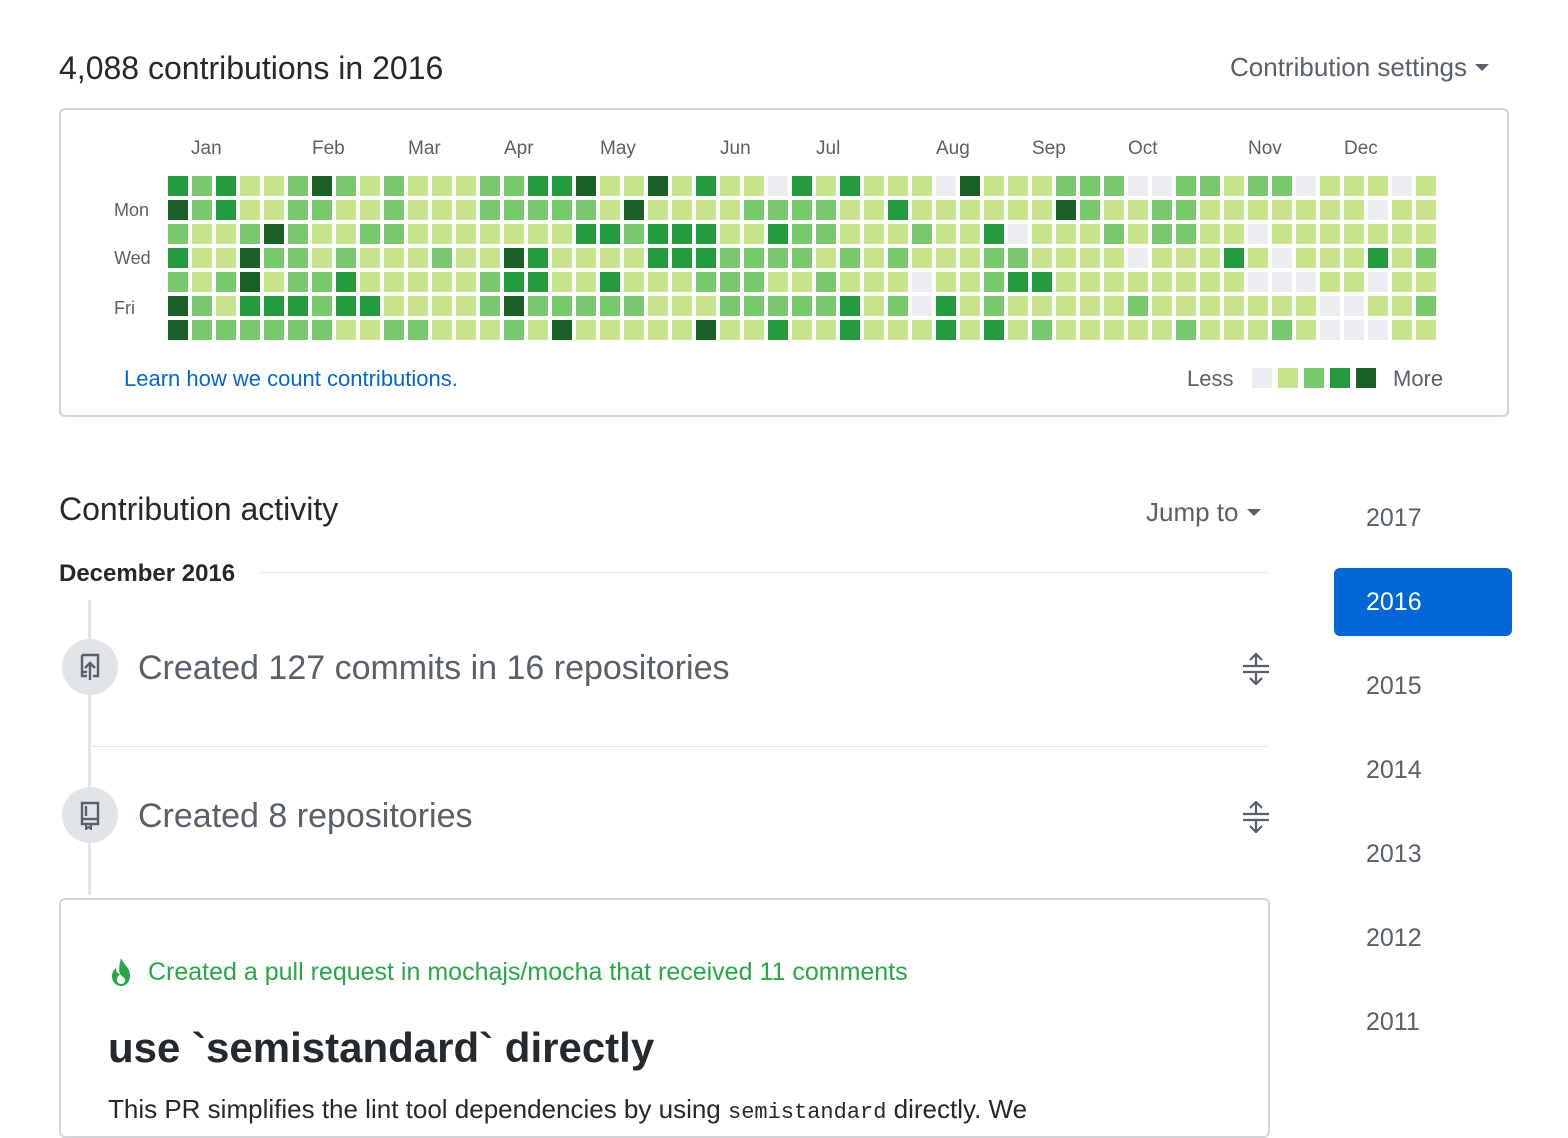 This screenshot has width=1568, height=1138. Describe the element at coordinates (305, 816) in the screenshot. I see `activity-item-repositories: Created 8 repositories` at that location.